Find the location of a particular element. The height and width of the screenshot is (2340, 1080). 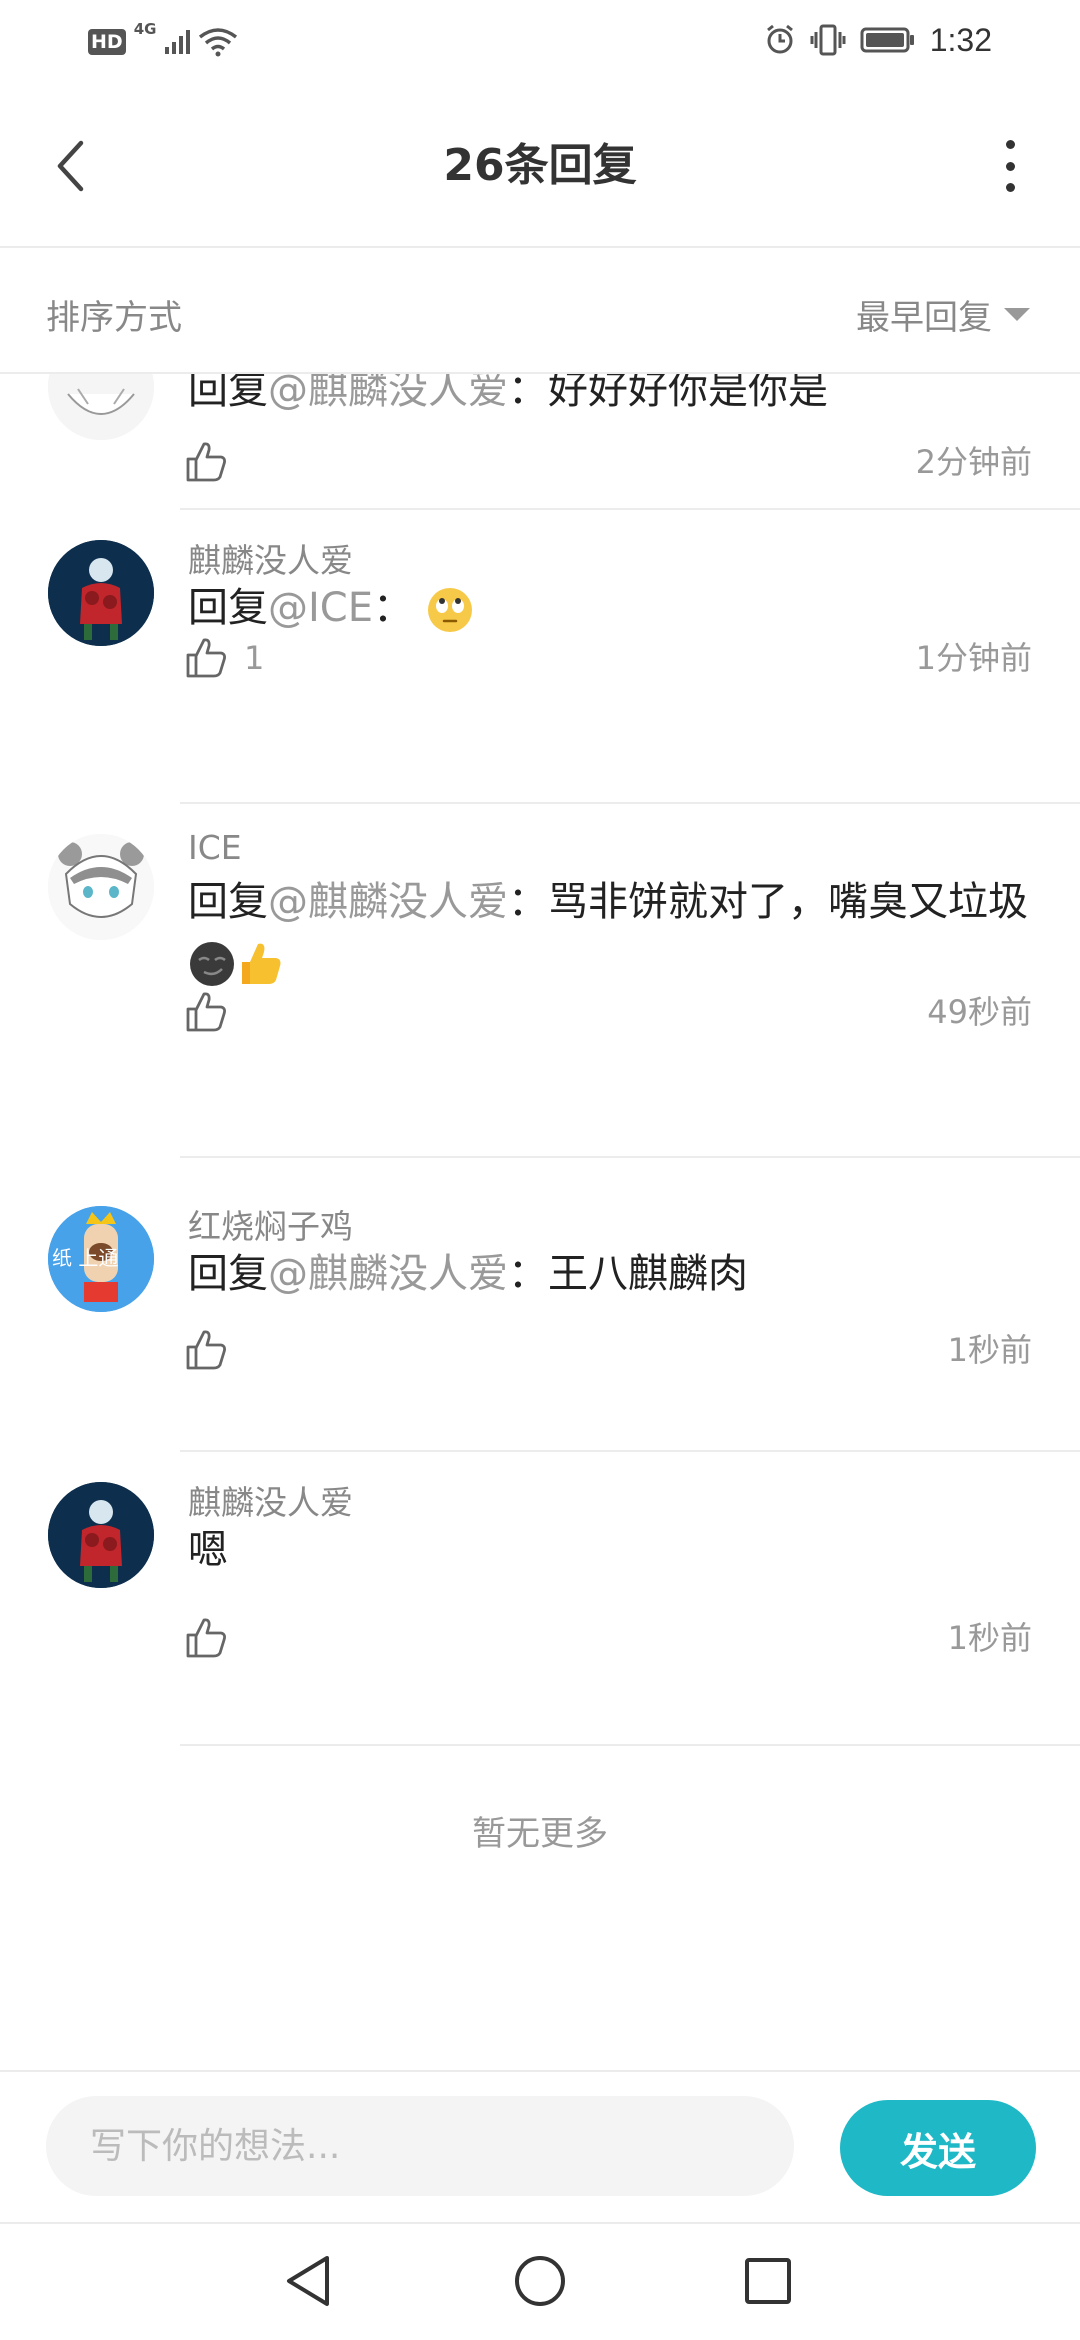

list-item: 麒麟没人爱 嗯 1秒前 is located at coordinates (540, 1599).